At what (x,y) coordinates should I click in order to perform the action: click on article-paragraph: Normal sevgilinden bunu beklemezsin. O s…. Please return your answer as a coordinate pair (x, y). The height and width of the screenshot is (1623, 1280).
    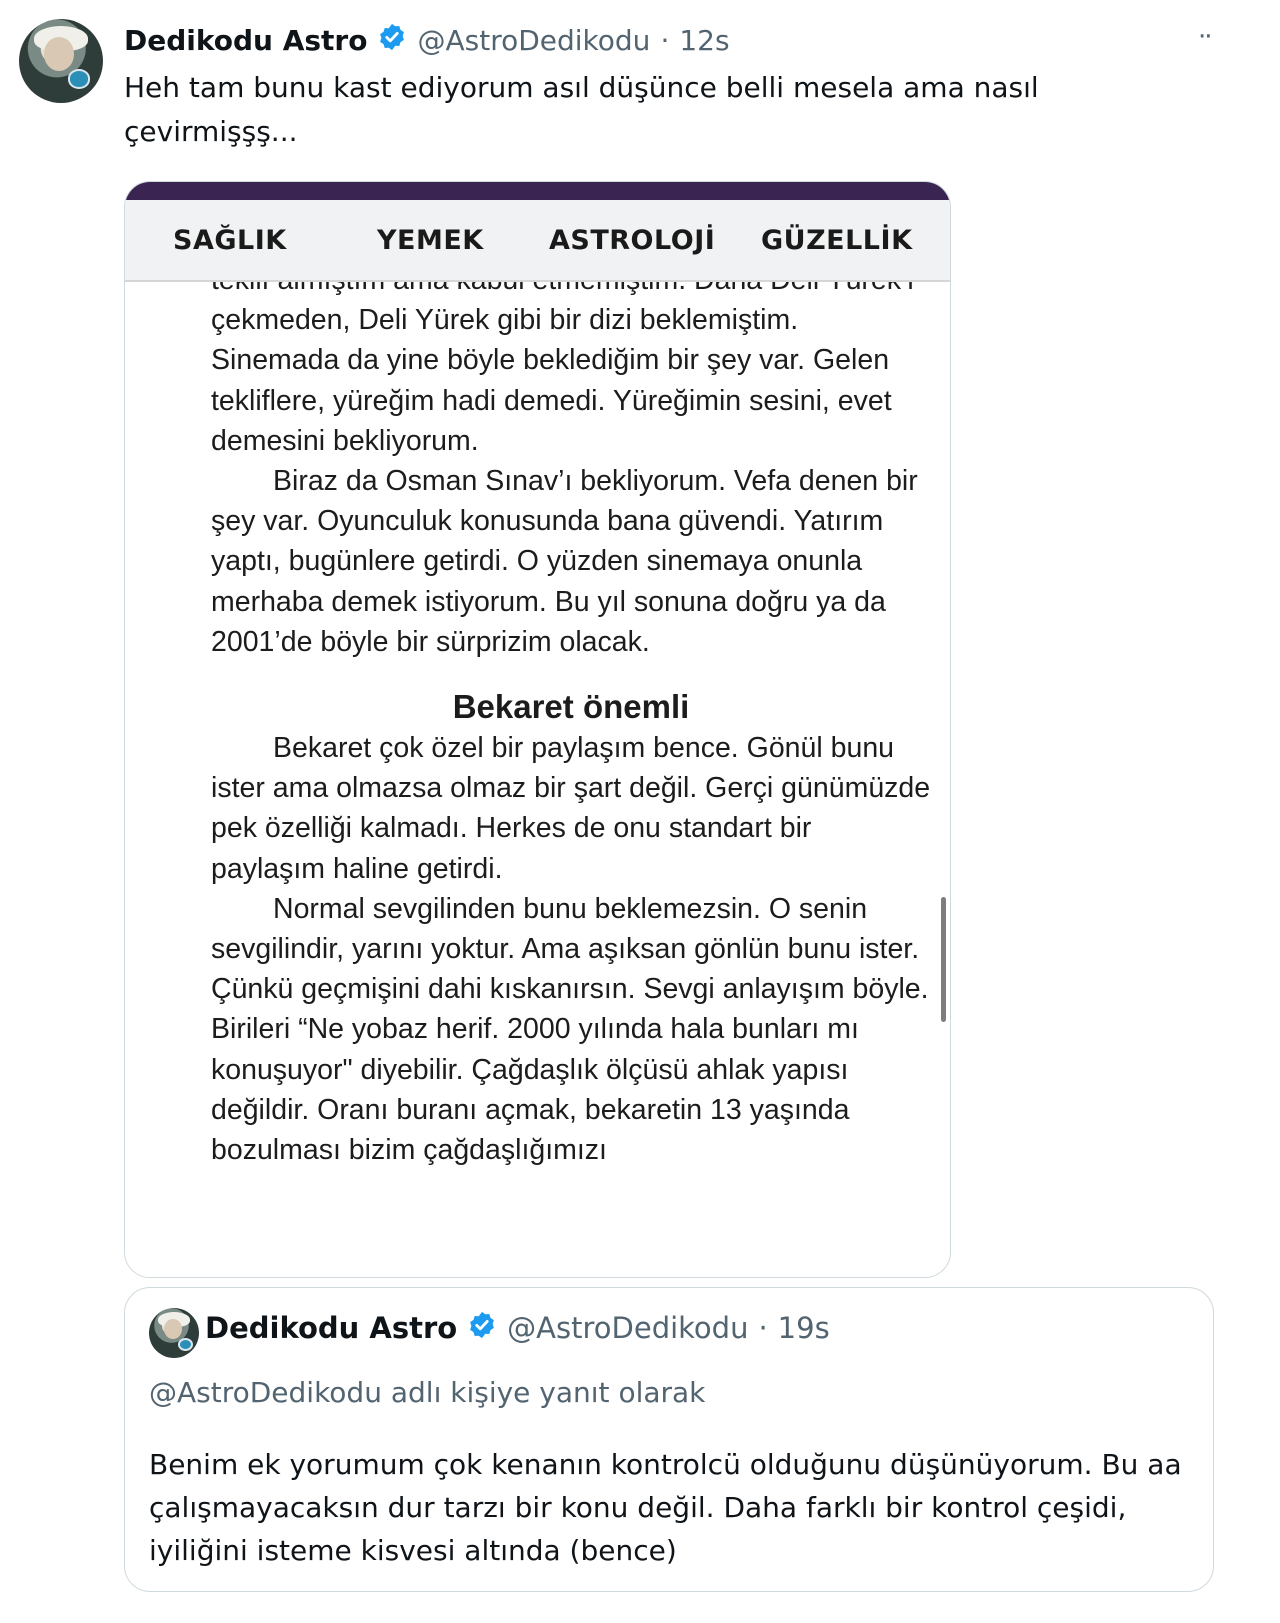
    Looking at the image, I should click on (570, 1029).